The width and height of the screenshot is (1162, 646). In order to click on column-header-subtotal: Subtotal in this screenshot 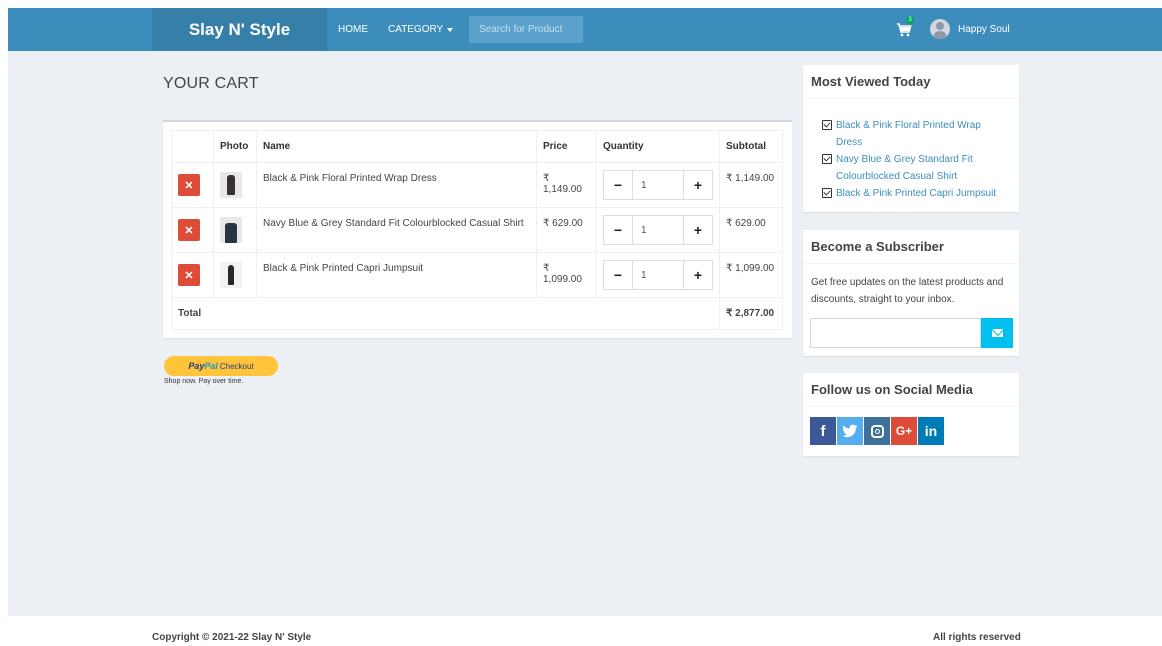, I will do `click(751, 146)`.